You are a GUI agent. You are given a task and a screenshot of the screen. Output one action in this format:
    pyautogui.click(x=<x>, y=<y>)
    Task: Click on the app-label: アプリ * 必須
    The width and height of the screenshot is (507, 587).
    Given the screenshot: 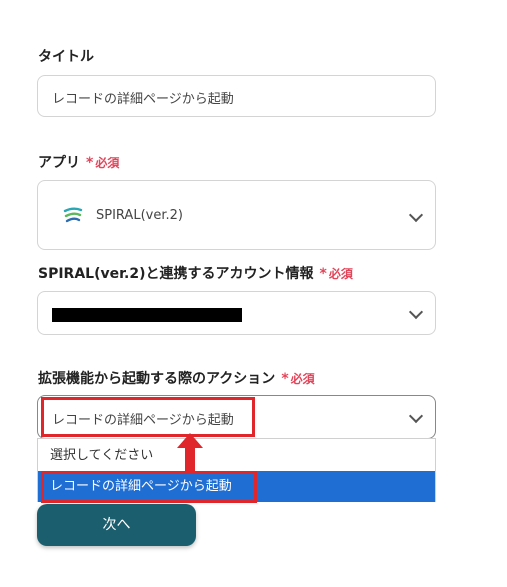 What is the action you would take?
    pyautogui.click(x=78, y=162)
    